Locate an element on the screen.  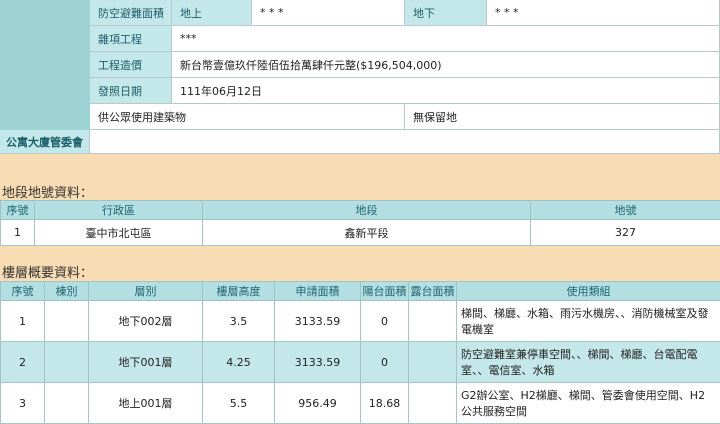
land-cell-district: 臺中市北屯區 is located at coordinates (118, 232).